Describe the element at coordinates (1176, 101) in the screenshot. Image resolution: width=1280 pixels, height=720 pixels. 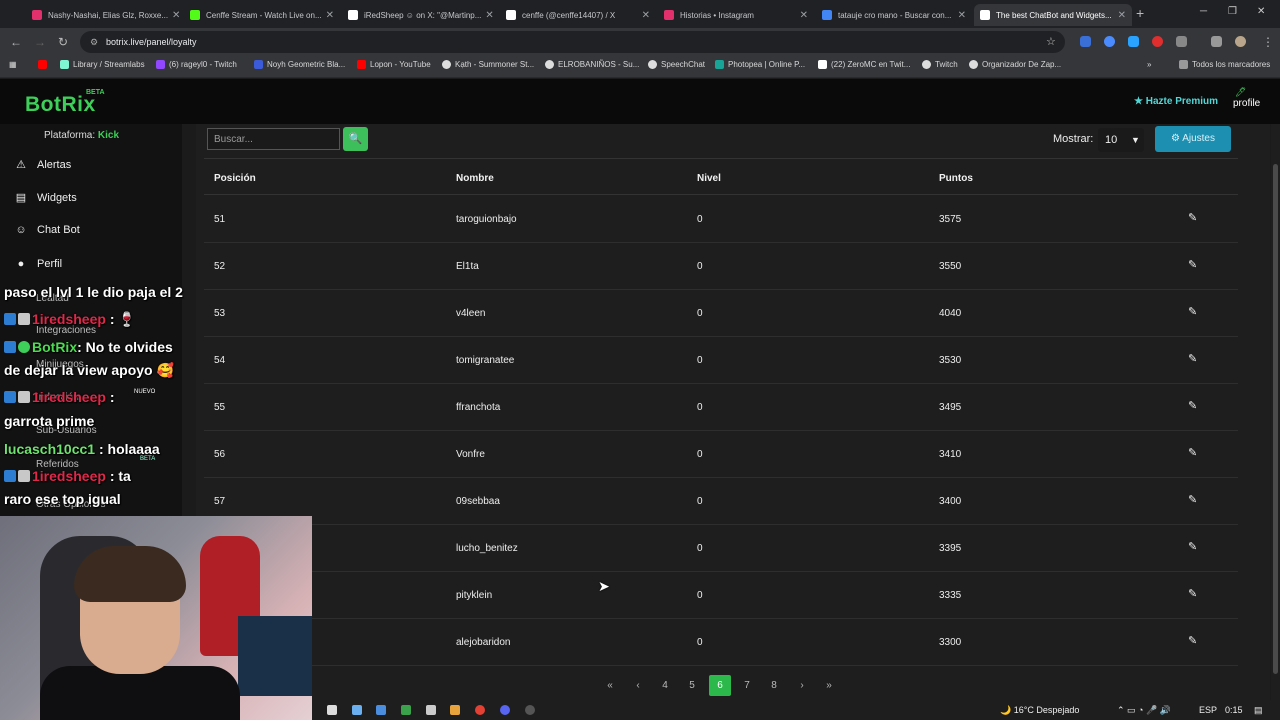
I see `premium-link: ★ Hazte Premium` at that location.